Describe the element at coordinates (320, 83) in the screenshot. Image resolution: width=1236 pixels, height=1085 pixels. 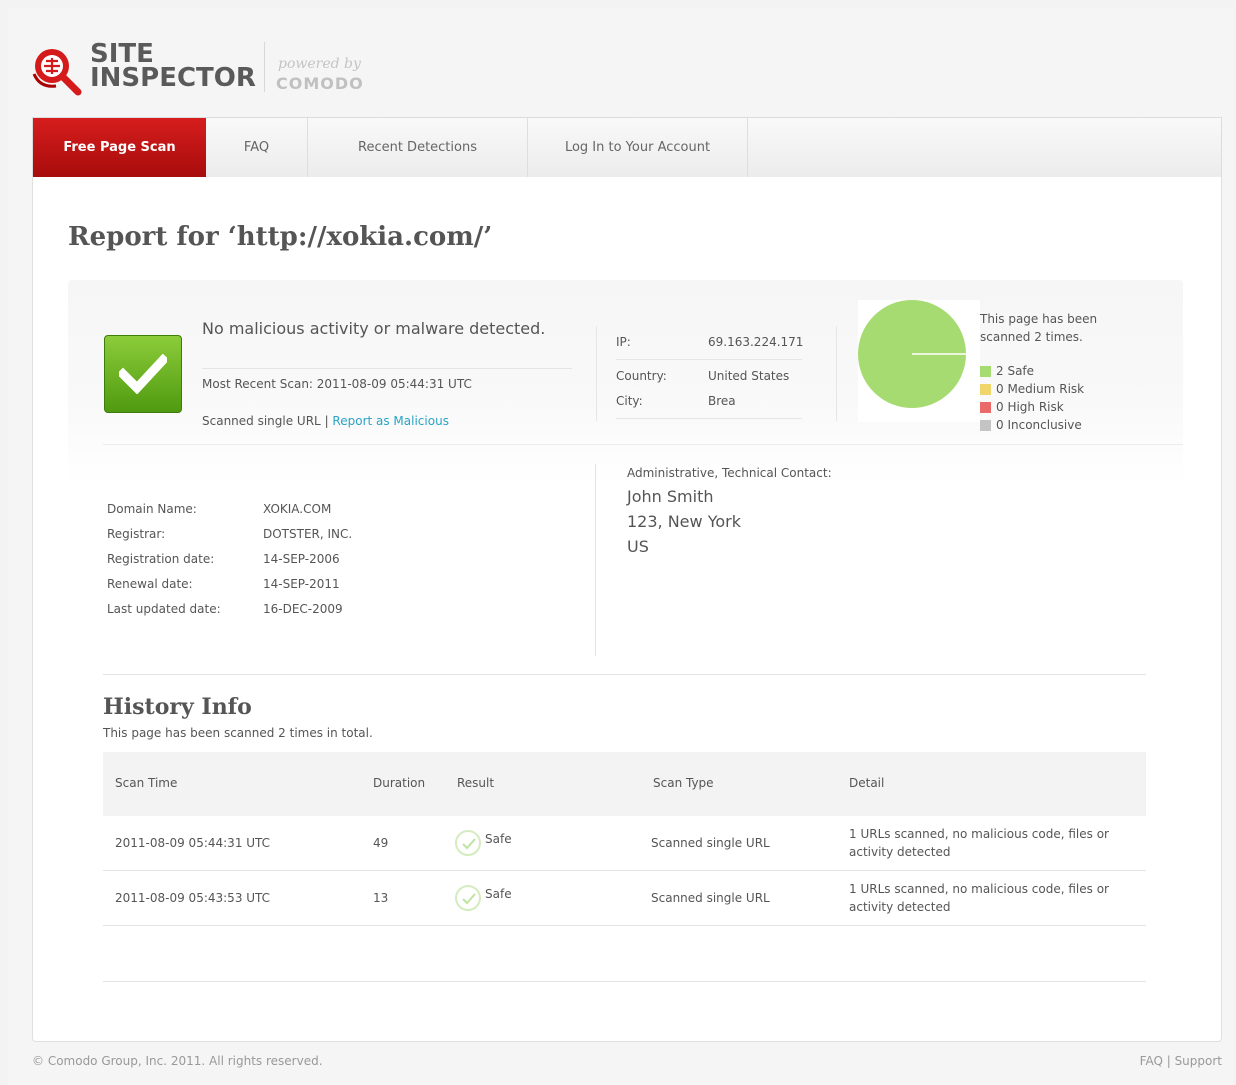
I see `comodo-logo: COMODO` at that location.